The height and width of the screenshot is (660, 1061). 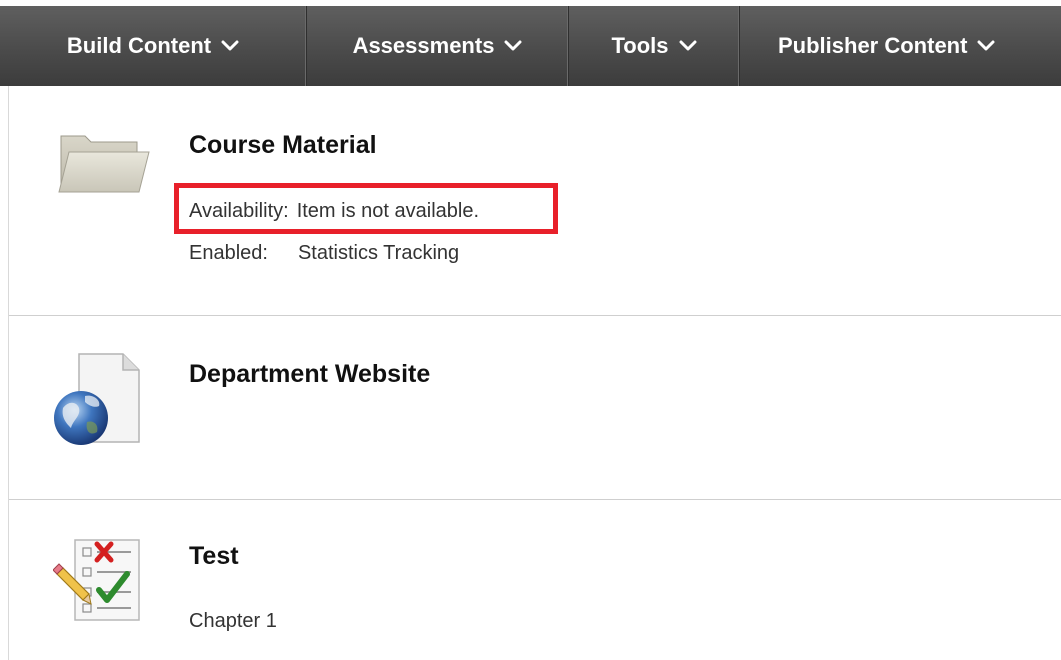 What do you see at coordinates (96, 580) in the screenshot?
I see `test-checklist-icon` at bounding box center [96, 580].